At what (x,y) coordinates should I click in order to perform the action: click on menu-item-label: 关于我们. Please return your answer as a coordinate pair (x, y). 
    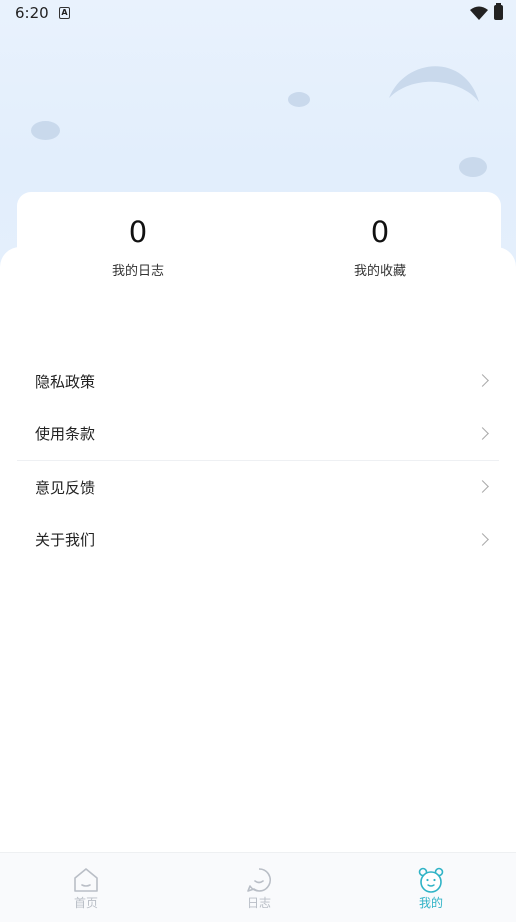
    Looking at the image, I should click on (65, 540).